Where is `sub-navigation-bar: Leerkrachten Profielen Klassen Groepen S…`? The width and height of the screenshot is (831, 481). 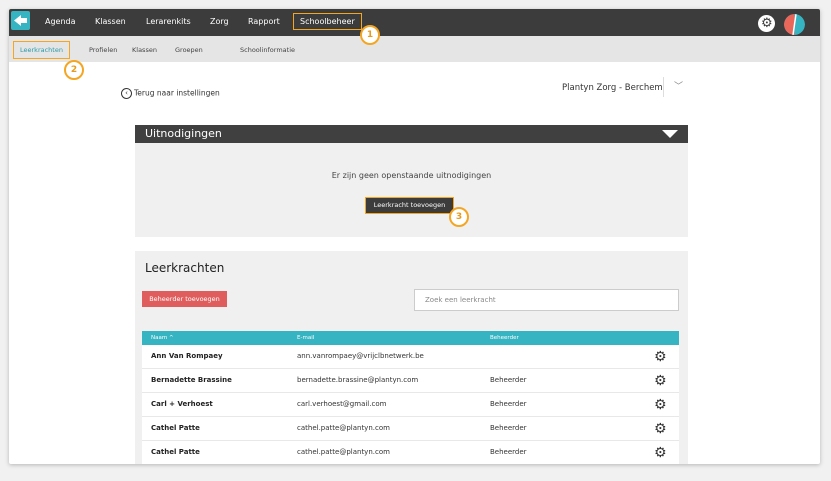
sub-navigation-bar: Leerkrachten Profielen Klassen Groepen S… is located at coordinates (414, 49).